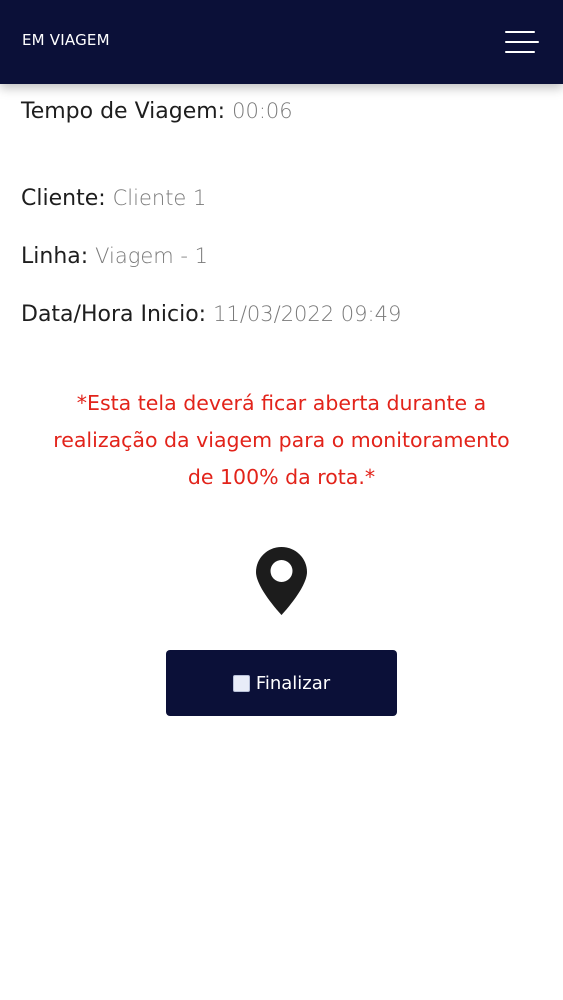  What do you see at coordinates (520, 52) in the screenshot?
I see `menu-bar-bottom` at bounding box center [520, 52].